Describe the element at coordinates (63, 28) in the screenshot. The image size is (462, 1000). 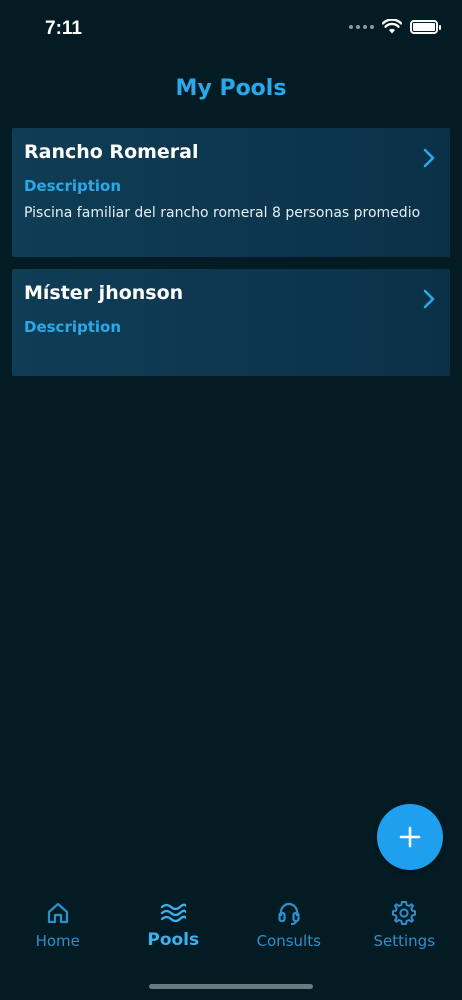
I see `status-time: 7:11` at that location.